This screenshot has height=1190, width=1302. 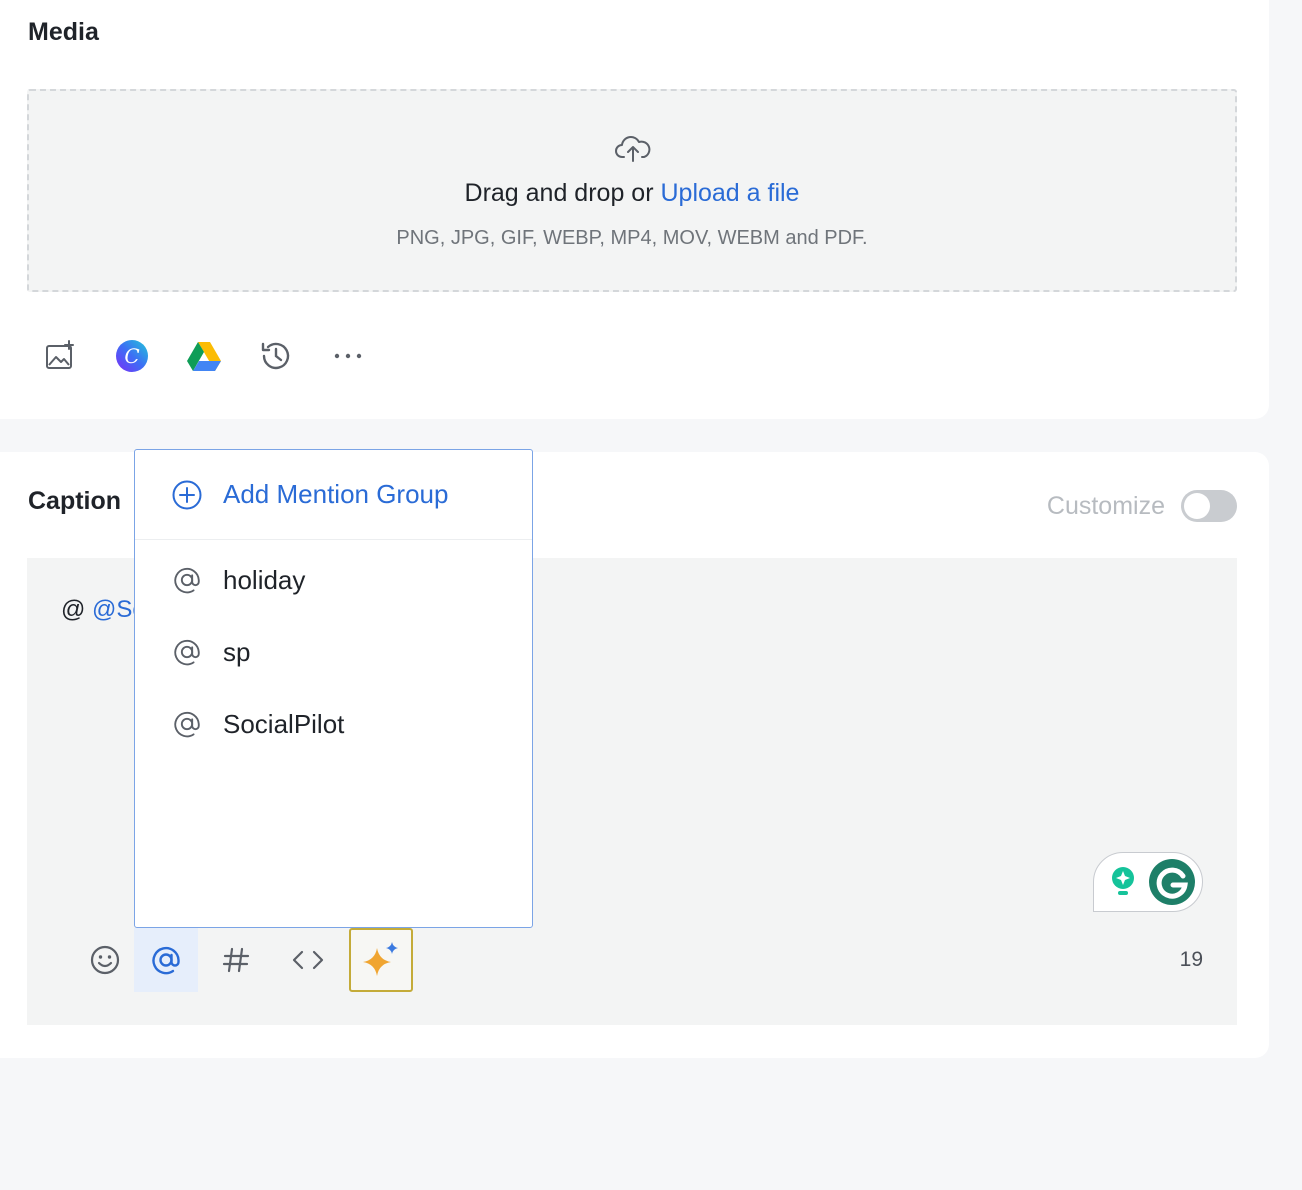 I want to click on plus-circle-icon, so click(x=187, y=494).